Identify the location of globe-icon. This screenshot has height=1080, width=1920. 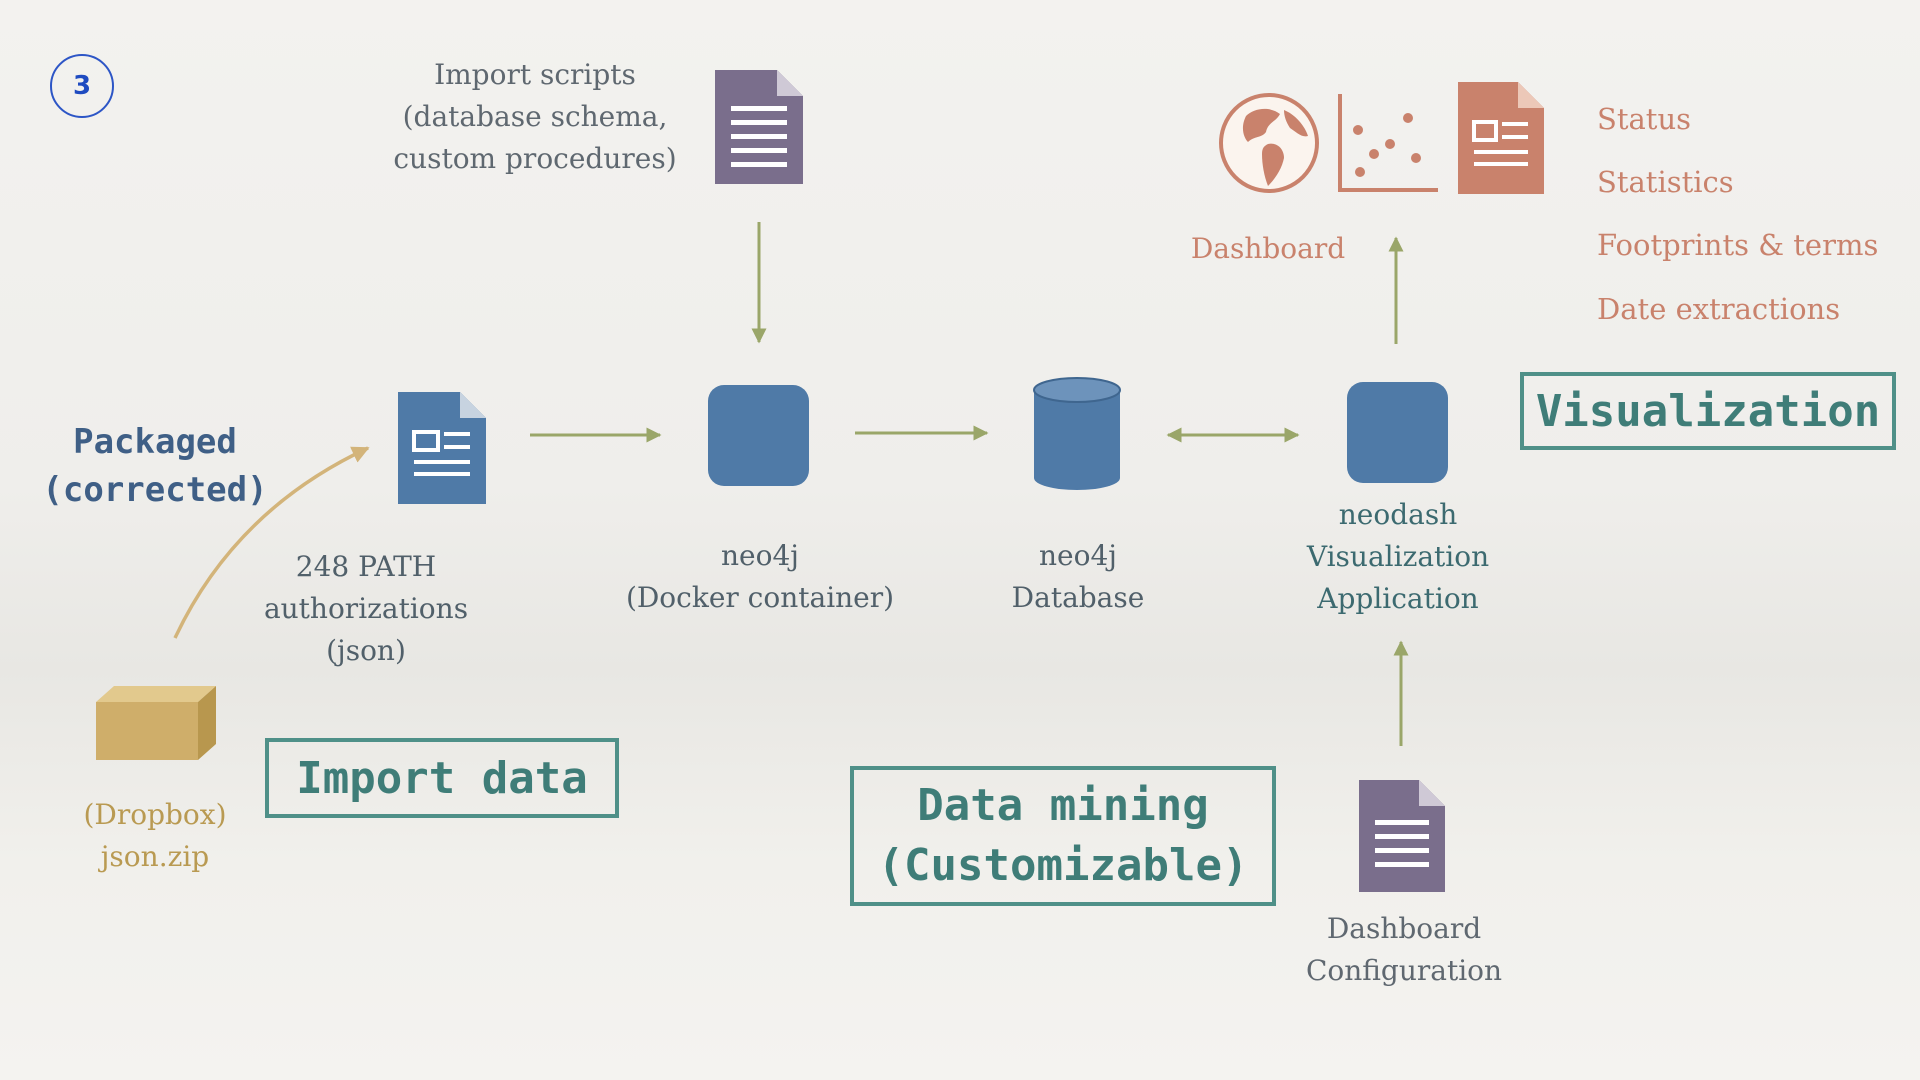
(1269, 143).